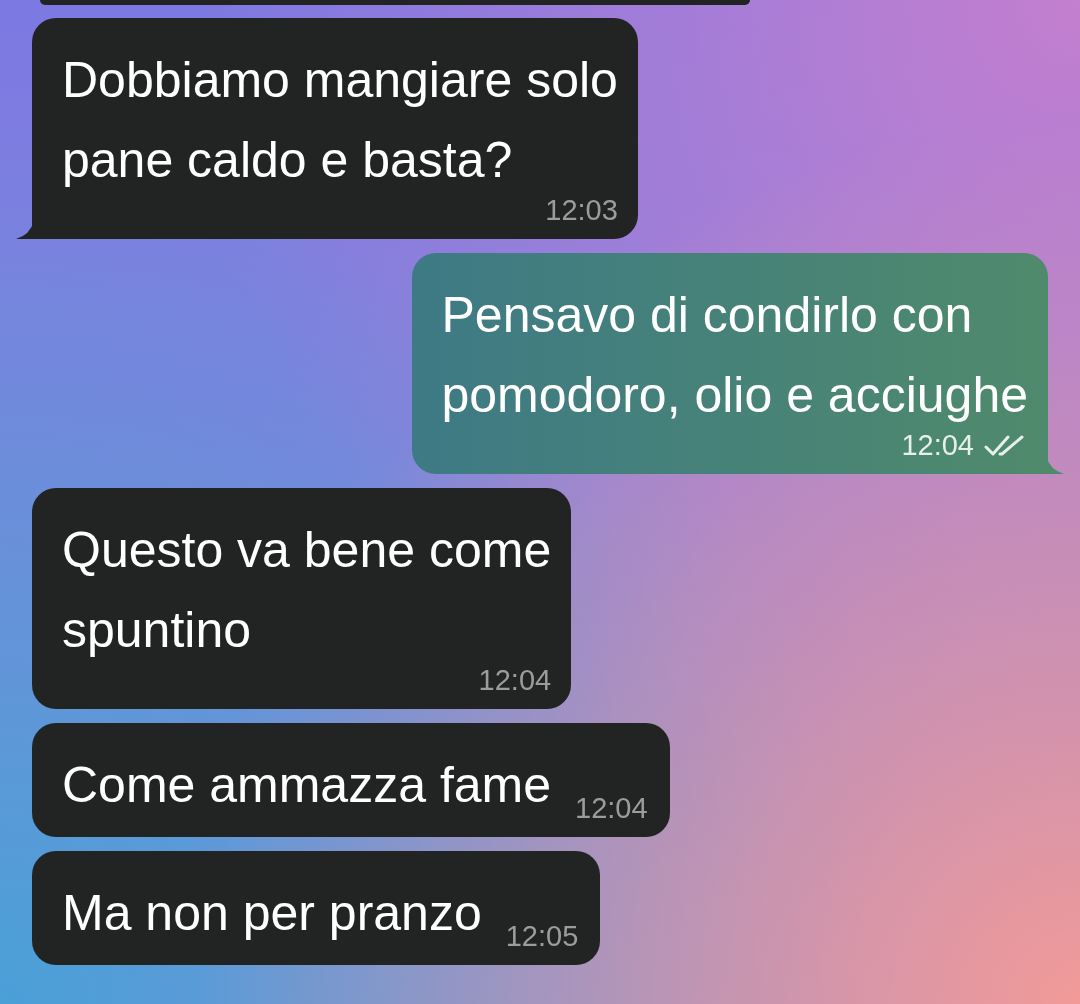 The image size is (1080, 1004). What do you see at coordinates (542, 936) in the screenshot?
I see `message-time: 12:05` at bounding box center [542, 936].